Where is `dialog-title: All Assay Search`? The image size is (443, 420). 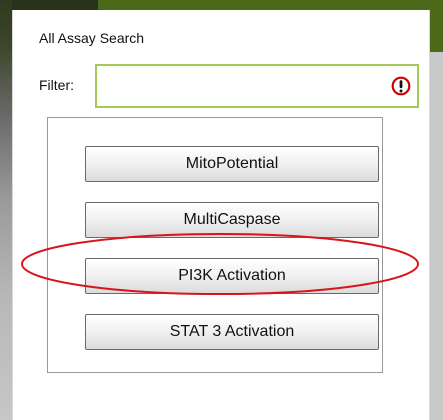
dialog-title: All Assay Search is located at coordinates (92, 38).